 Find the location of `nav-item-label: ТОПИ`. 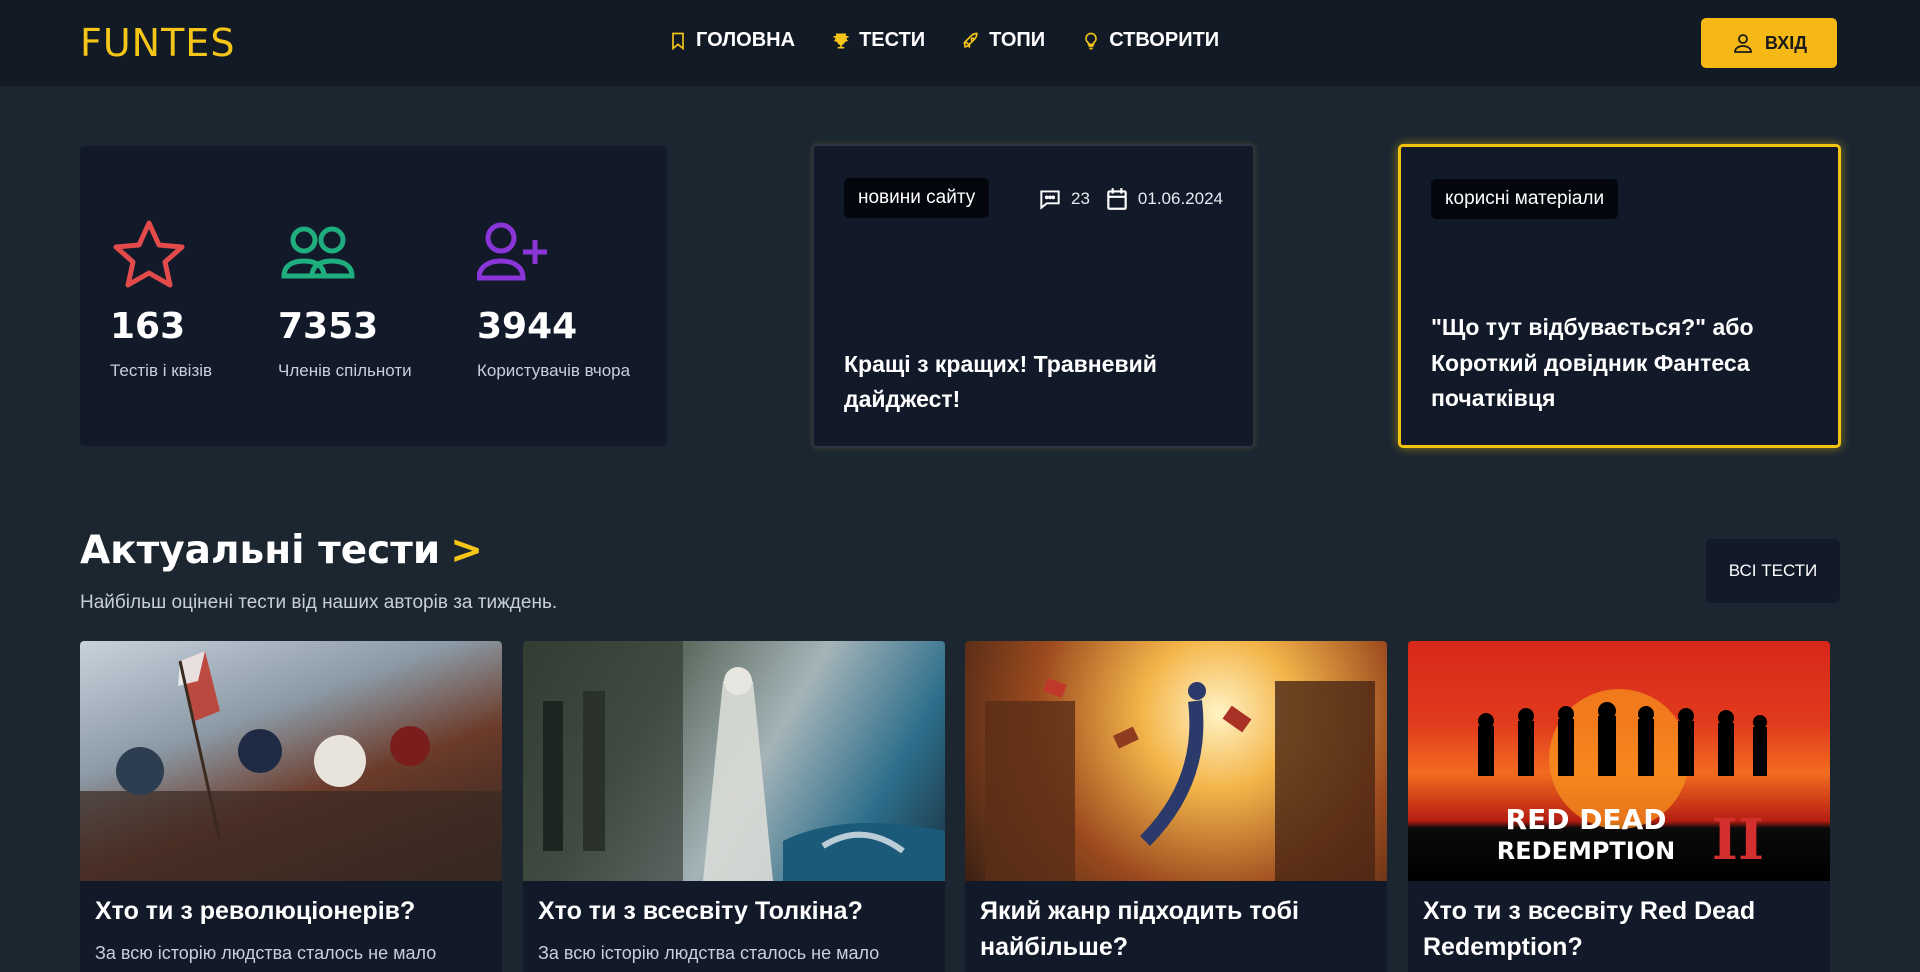

nav-item-label: ТОПИ is located at coordinates (1017, 40).